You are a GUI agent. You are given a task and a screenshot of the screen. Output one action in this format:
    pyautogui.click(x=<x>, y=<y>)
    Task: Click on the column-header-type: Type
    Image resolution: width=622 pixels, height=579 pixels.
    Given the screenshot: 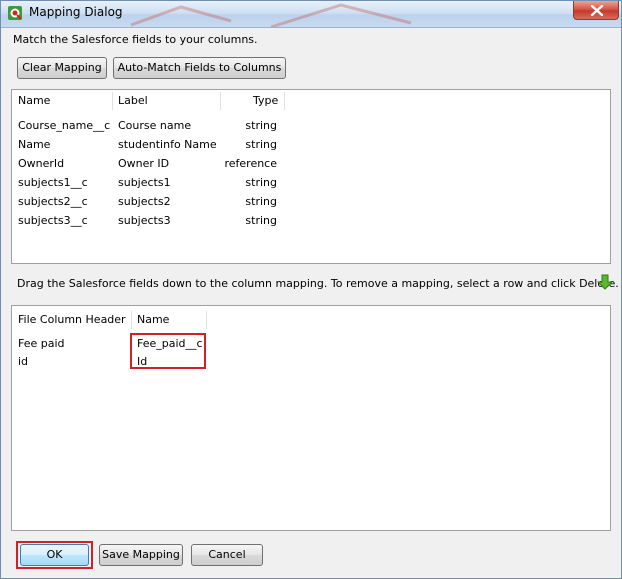 What is the action you would take?
    pyautogui.click(x=265, y=101)
    